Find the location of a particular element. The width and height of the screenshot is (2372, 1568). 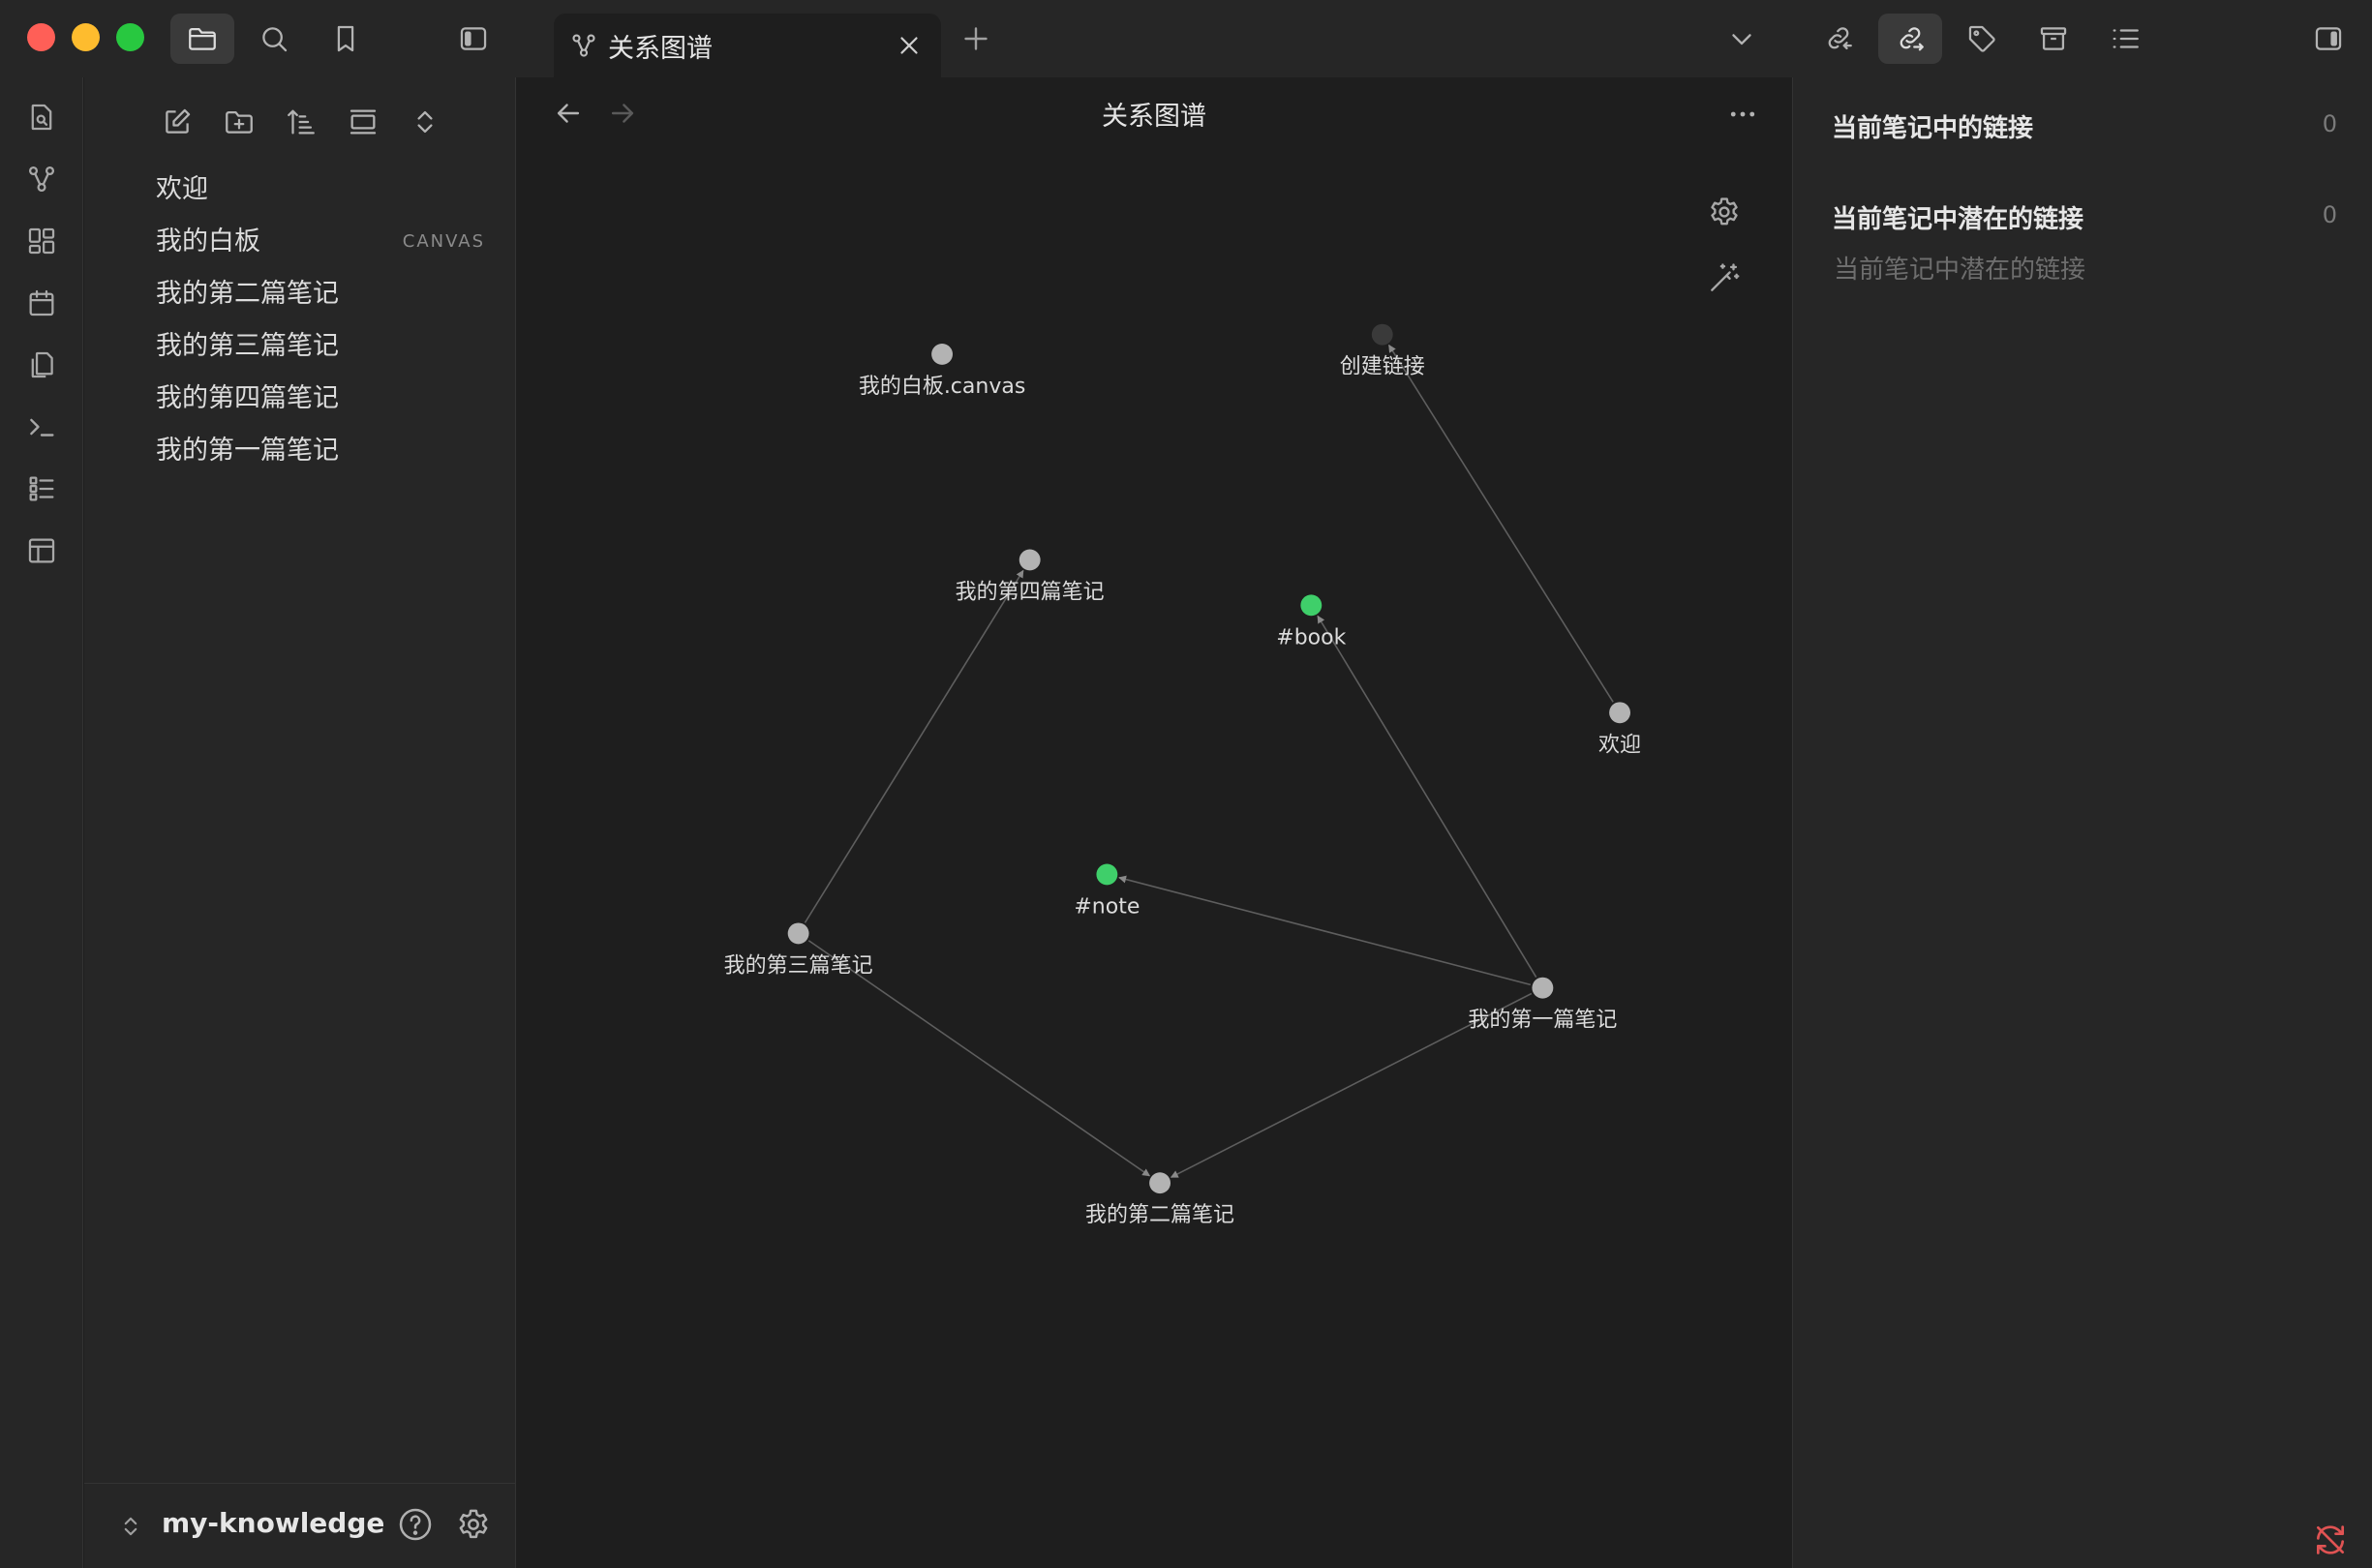

unlinked-mentions-count: 0 is located at coordinates (2329, 214).